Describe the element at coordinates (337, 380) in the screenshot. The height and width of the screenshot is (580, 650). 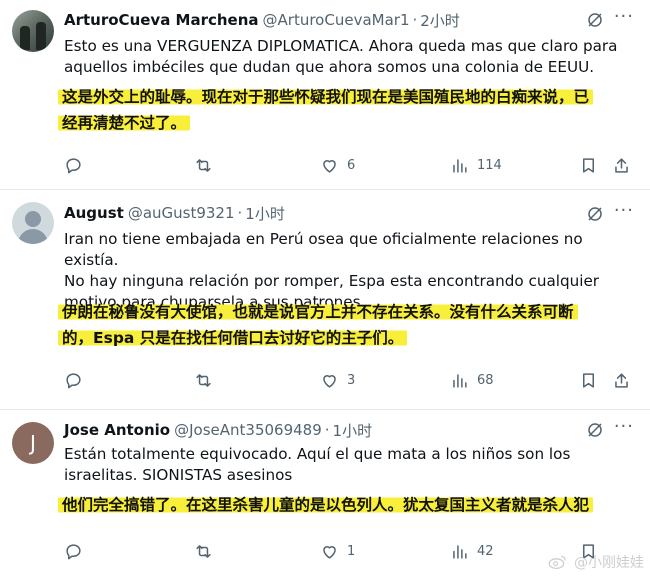
I see `like-button: 3` at that location.